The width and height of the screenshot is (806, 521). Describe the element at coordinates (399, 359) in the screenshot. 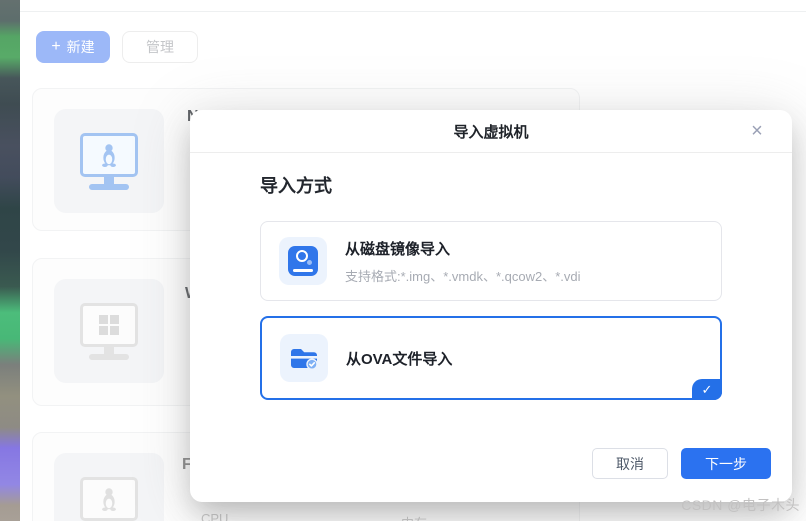

I see `option-title: 从OVA文件导入` at that location.